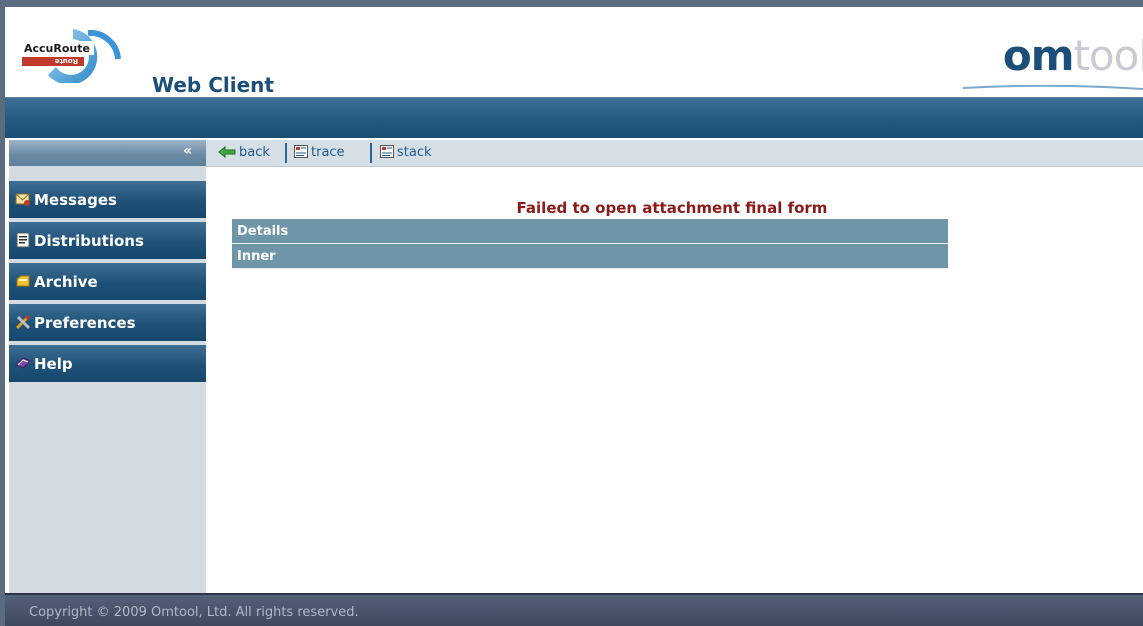 The height and width of the screenshot is (626, 1143). I want to click on inner-label: Inner, so click(256, 256).